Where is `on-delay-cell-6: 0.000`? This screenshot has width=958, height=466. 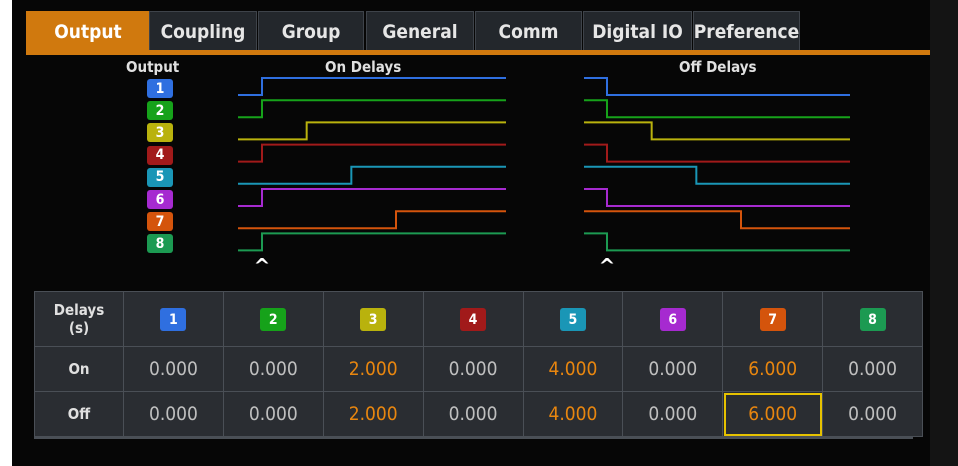
on-delay-cell-6: 0.000 is located at coordinates (673, 369).